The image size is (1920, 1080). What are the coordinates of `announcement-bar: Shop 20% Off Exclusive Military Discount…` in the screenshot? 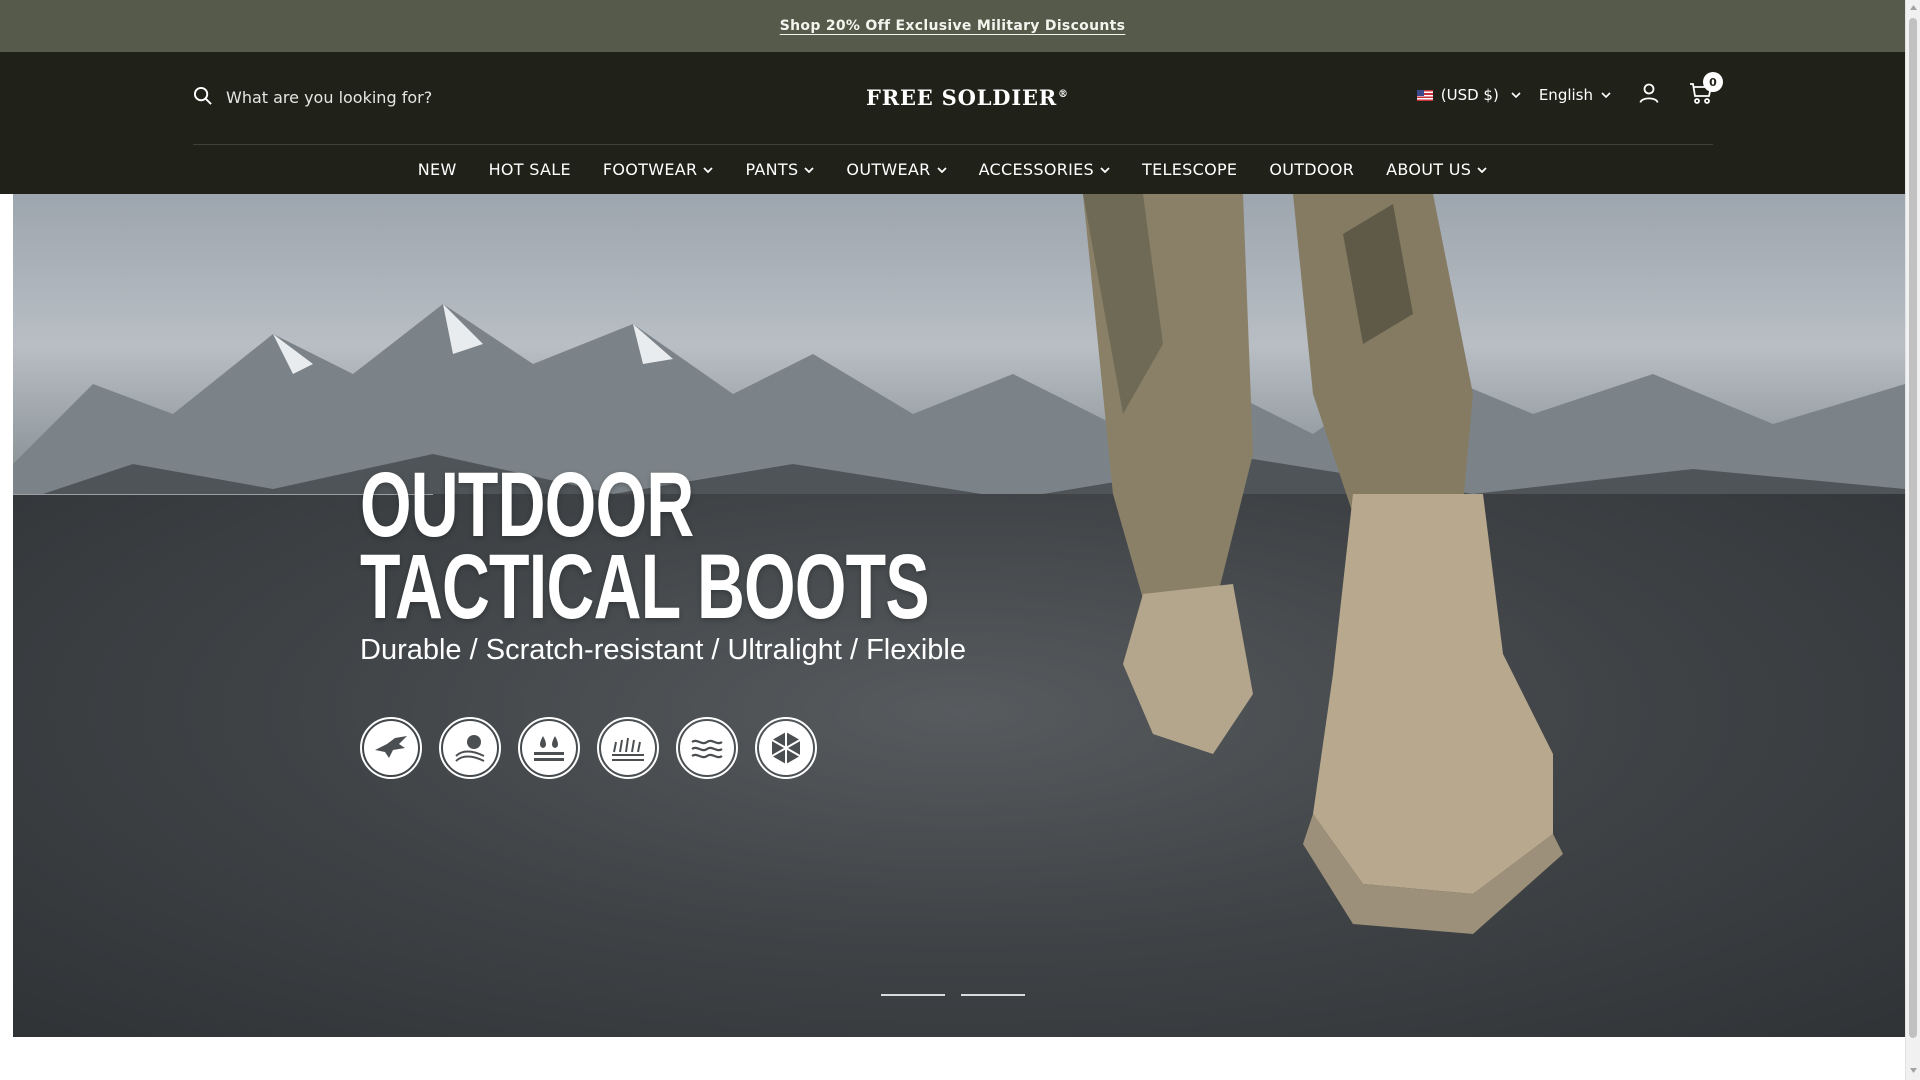 It's located at (952, 26).